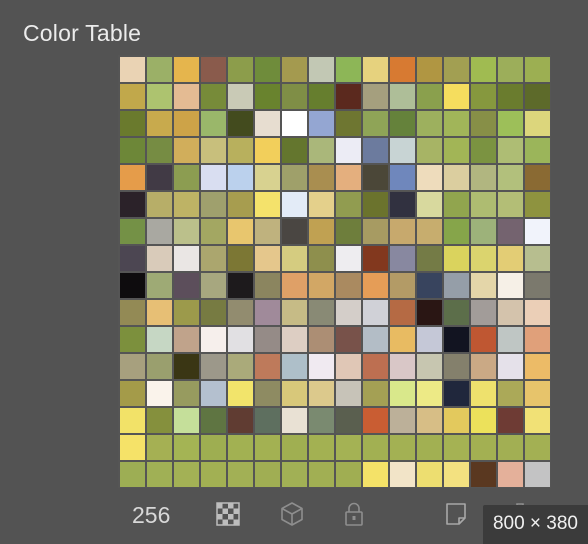  What do you see at coordinates (354, 514) in the screenshot?
I see `lock-icon` at bounding box center [354, 514].